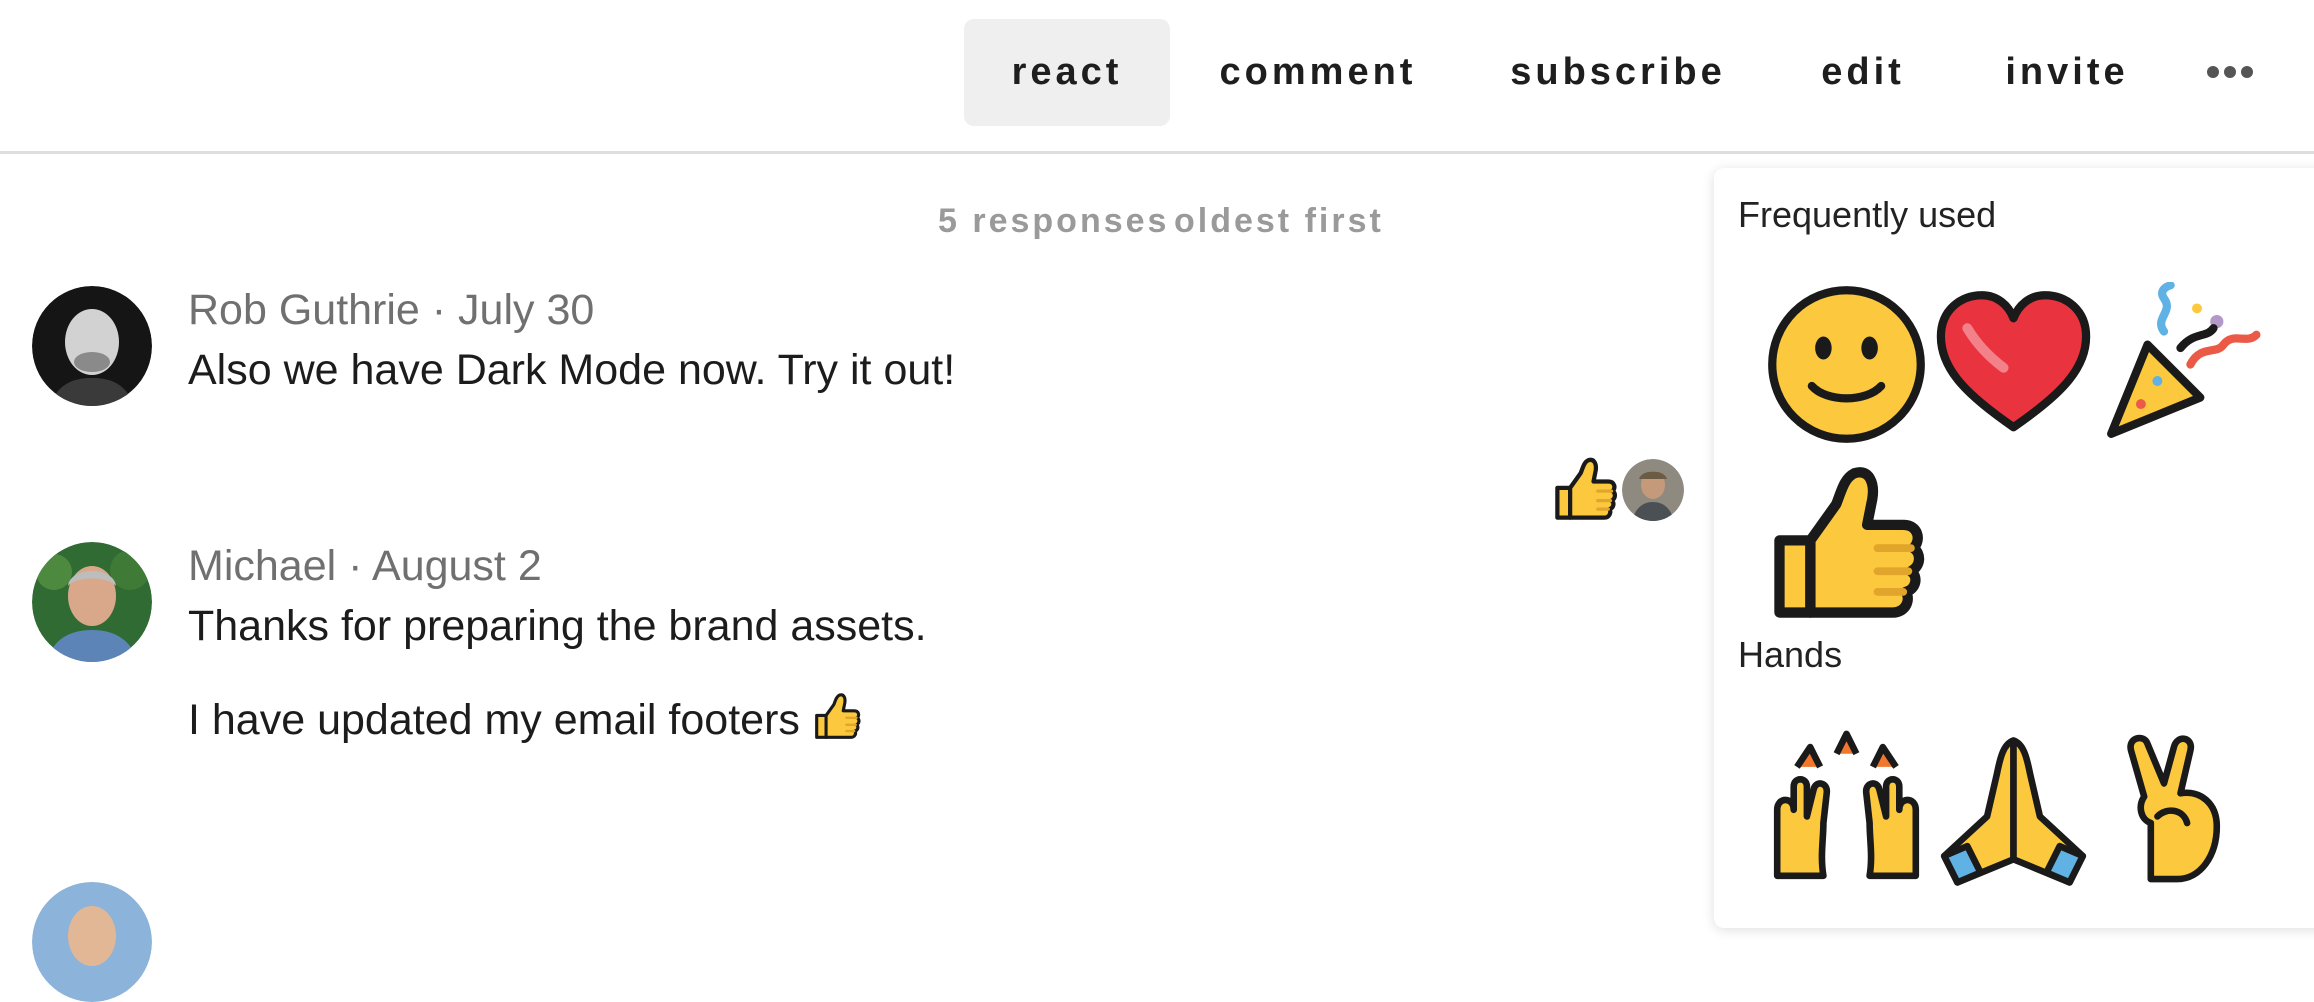 Image resolution: width=2314 pixels, height=1002 pixels. What do you see at coordinates (557, 626) in the screenshot?
I see `comment-text: Thanks for preparing the brand assets.` at bounding box center [557, 626].